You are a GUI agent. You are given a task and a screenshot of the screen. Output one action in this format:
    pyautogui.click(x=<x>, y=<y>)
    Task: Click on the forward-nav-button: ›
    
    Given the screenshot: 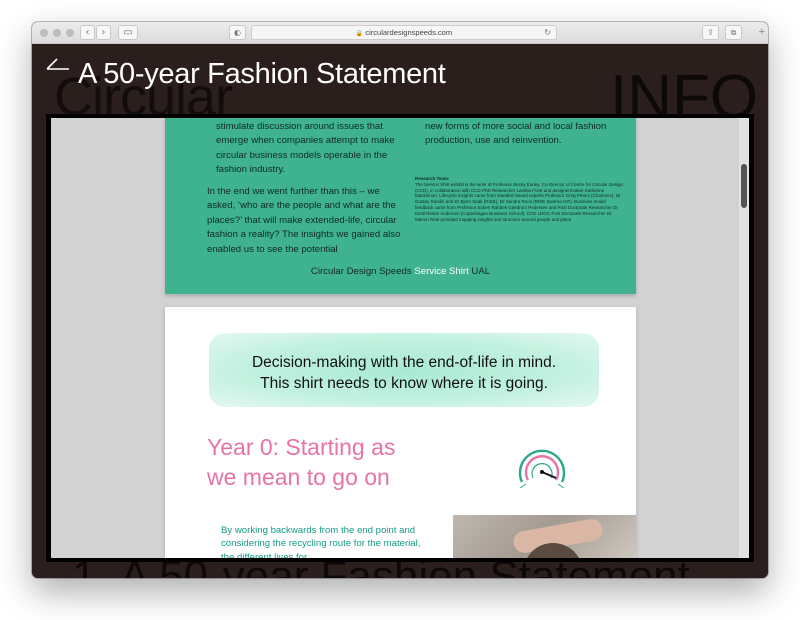 What is the action you would take?
    pyautogui.click(x=103, y=32)
    